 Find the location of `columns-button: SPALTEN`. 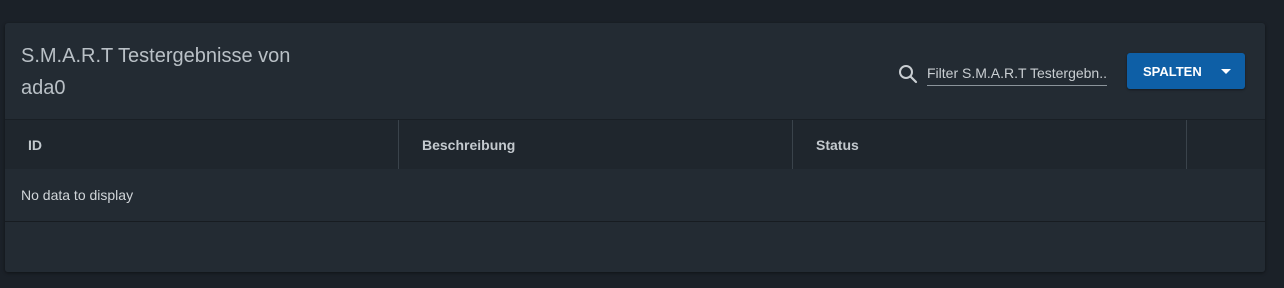

columns-button: SPALTEN is located at coordinates (1186, 71).